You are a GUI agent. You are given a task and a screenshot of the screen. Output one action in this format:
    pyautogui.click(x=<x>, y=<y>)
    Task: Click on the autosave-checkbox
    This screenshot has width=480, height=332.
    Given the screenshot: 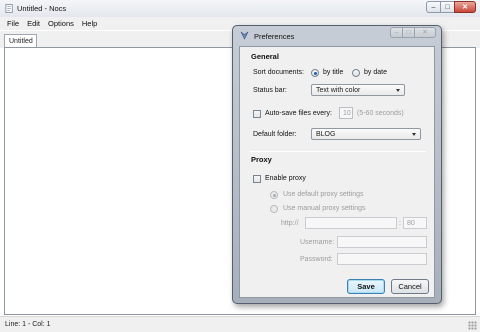 What is the action you would take?
    pyautogui.click(x=257, y=114)
    